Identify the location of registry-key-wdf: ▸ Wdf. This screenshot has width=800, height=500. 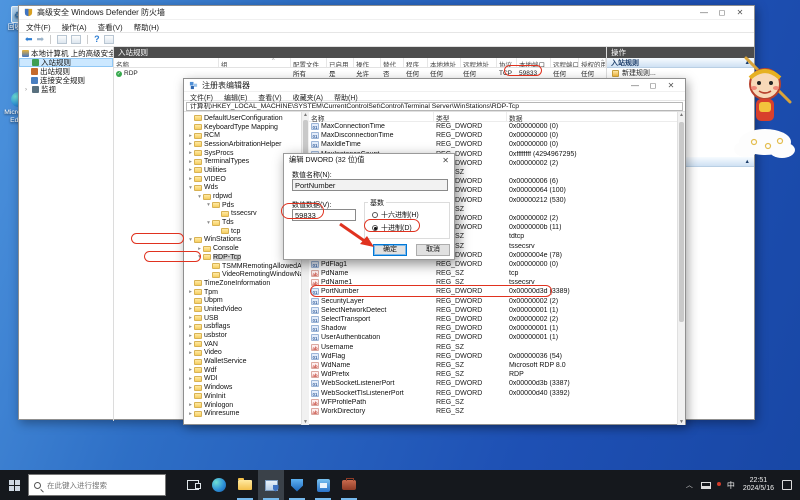
(242, 370).